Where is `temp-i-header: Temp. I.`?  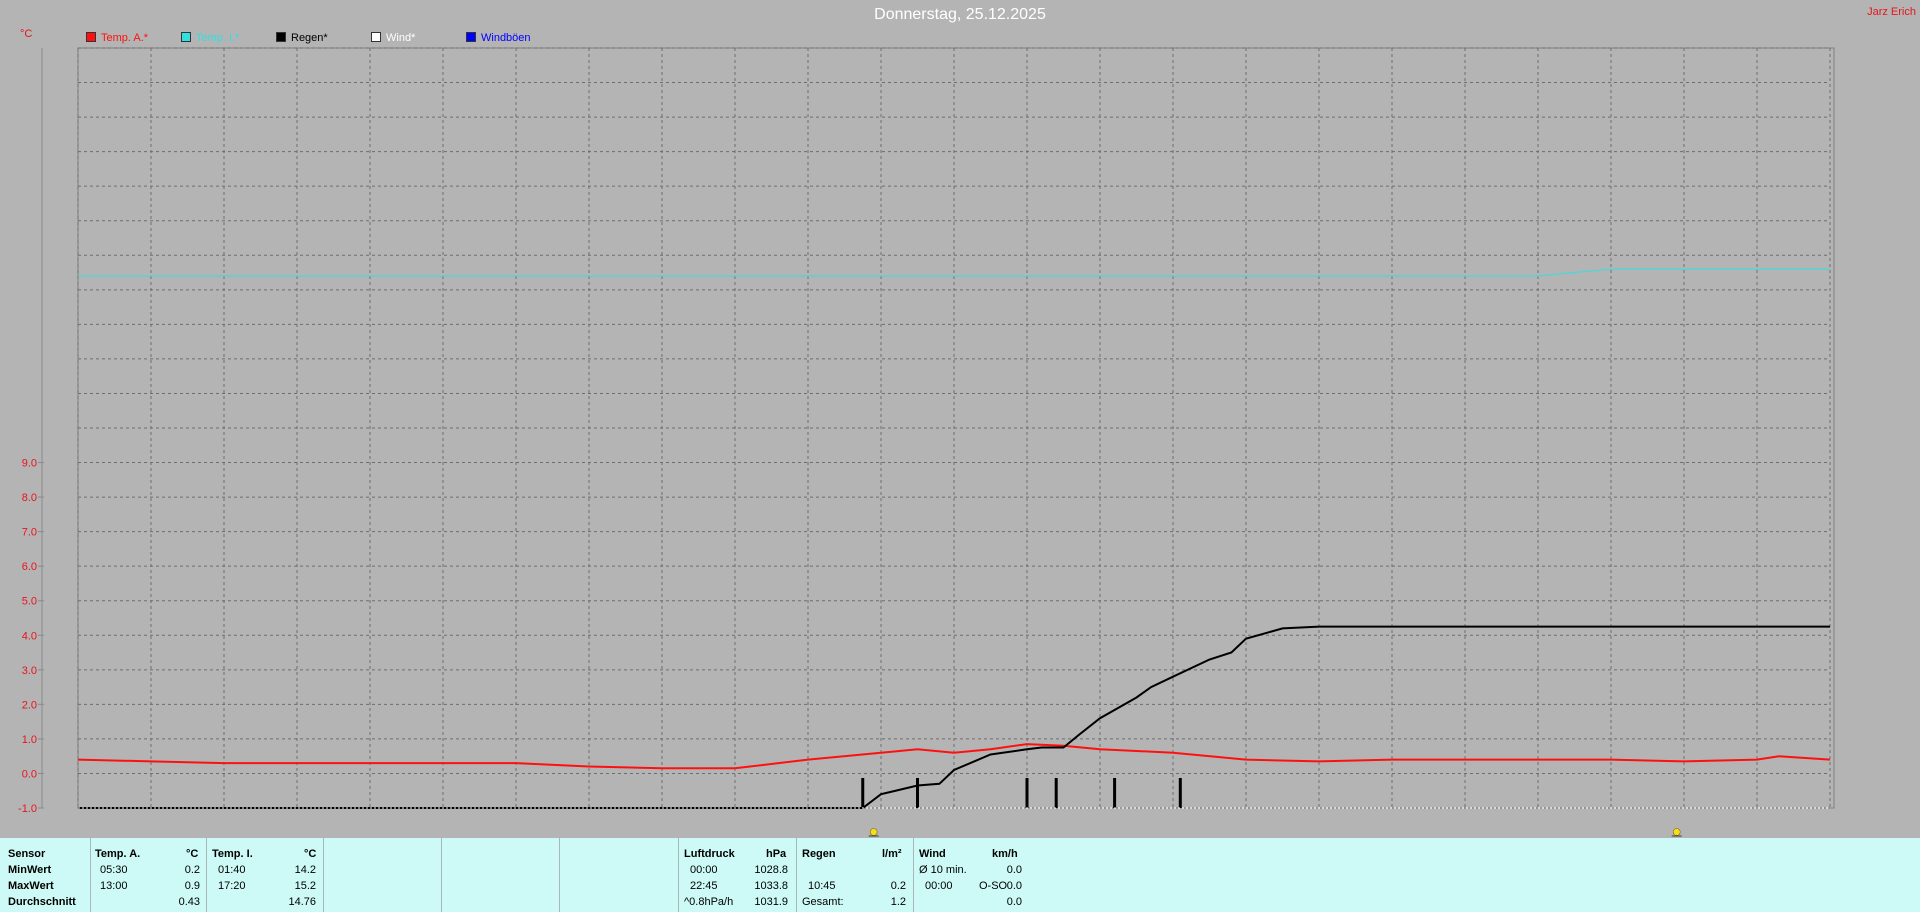 temp-i-header: Temp. I. is located at coordinates (232, 854).